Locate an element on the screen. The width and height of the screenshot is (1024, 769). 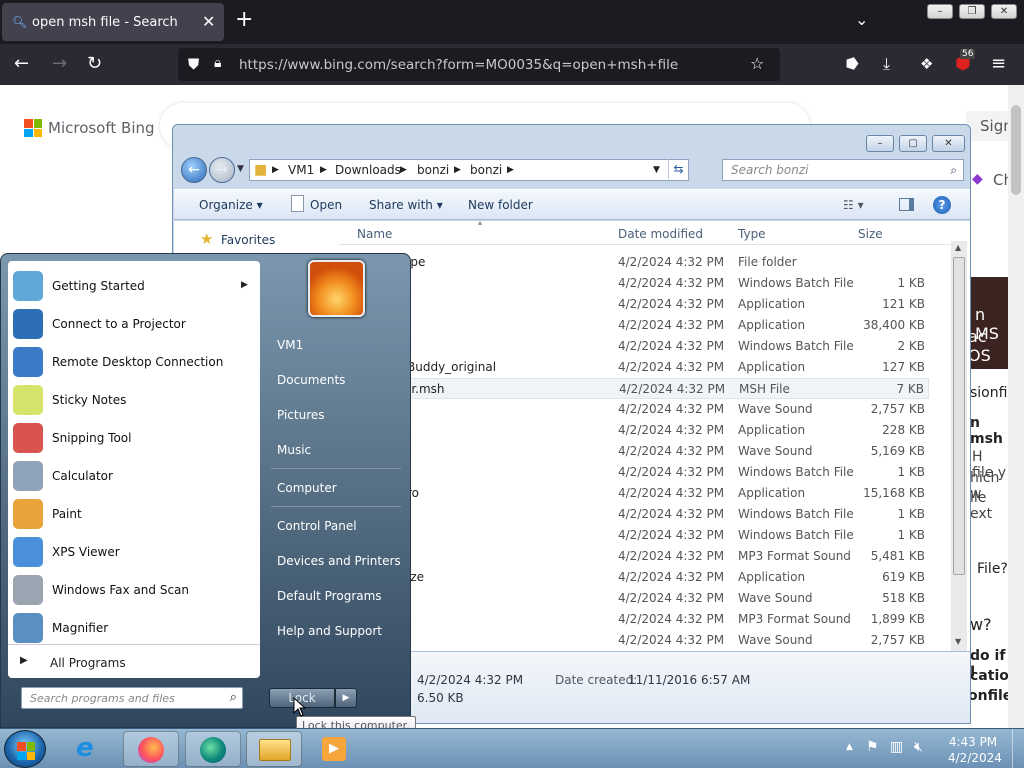
start-program-item: Windows Fax and Scan is located at coordinates (134, 590).